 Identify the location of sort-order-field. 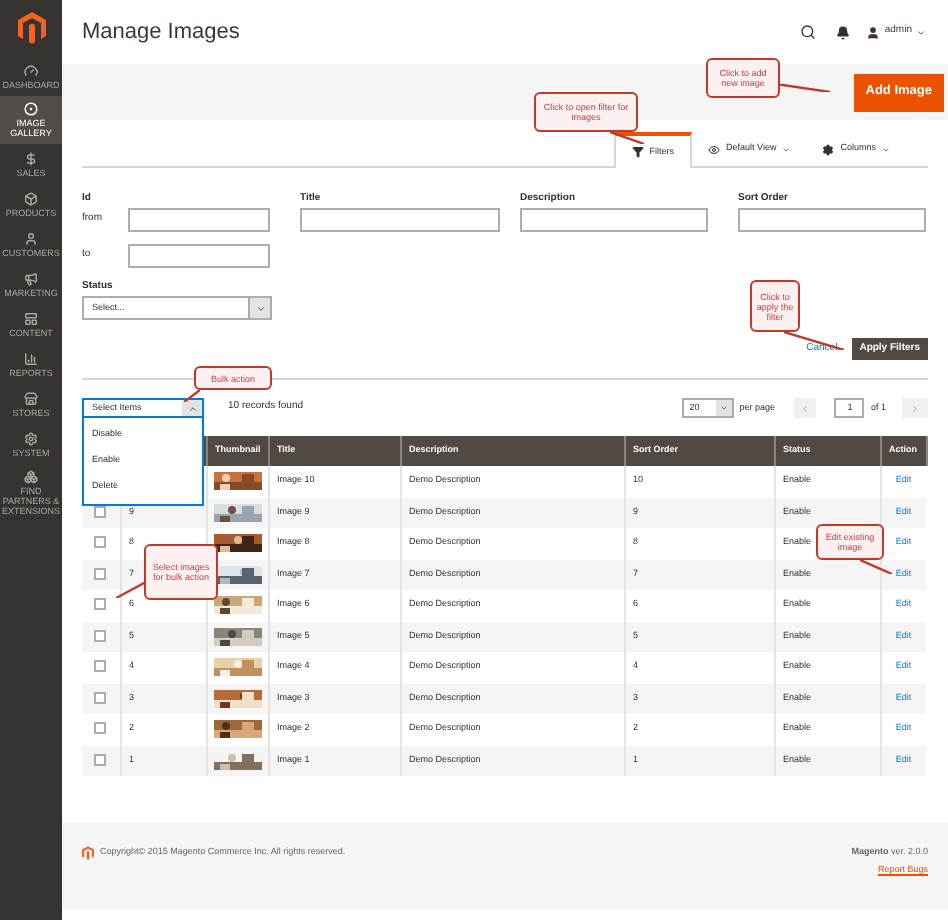
(832, 220).